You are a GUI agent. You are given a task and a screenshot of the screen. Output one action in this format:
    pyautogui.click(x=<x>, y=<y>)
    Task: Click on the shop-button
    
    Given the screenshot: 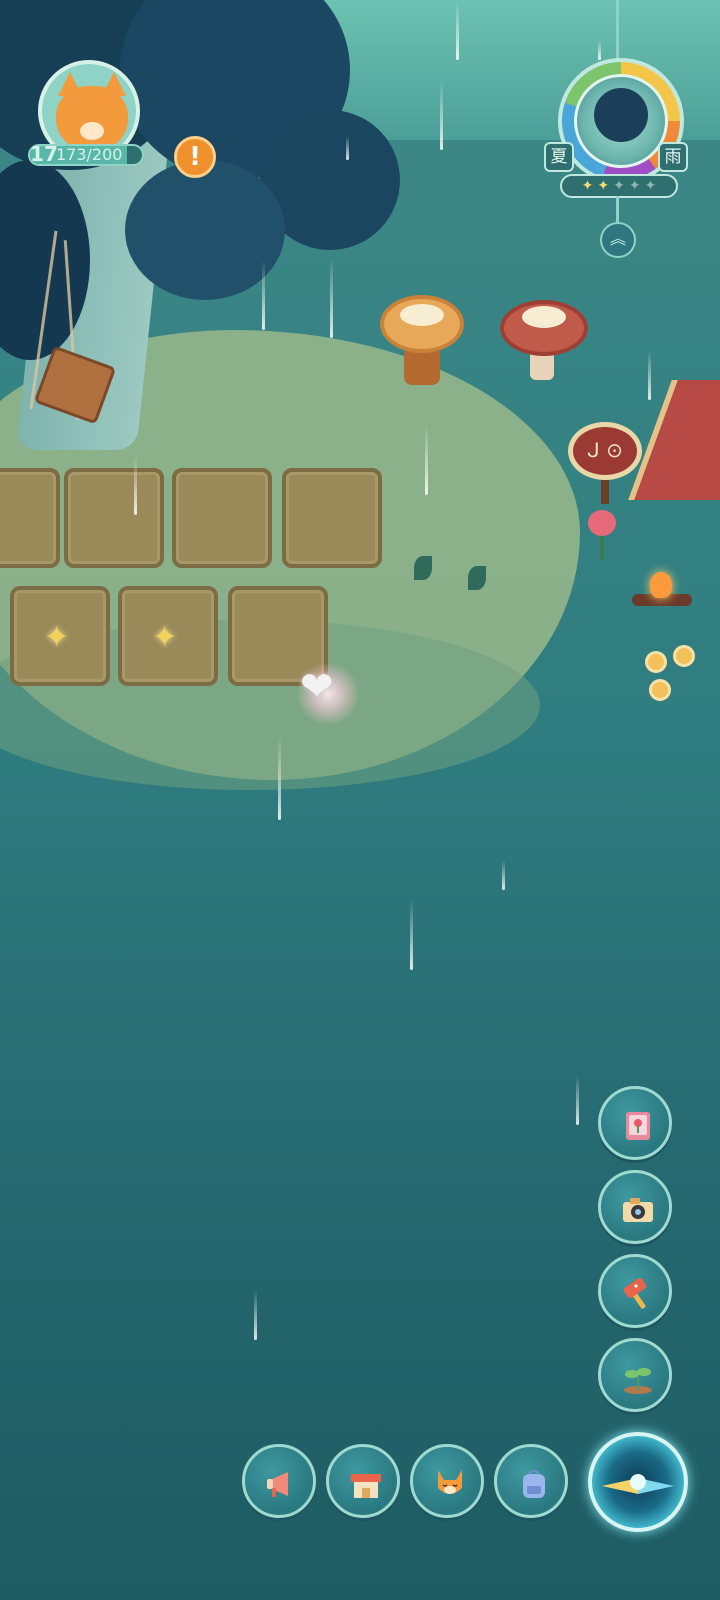 What is the action you would take?
    pyautogui.click(x=363, y=1481)
    